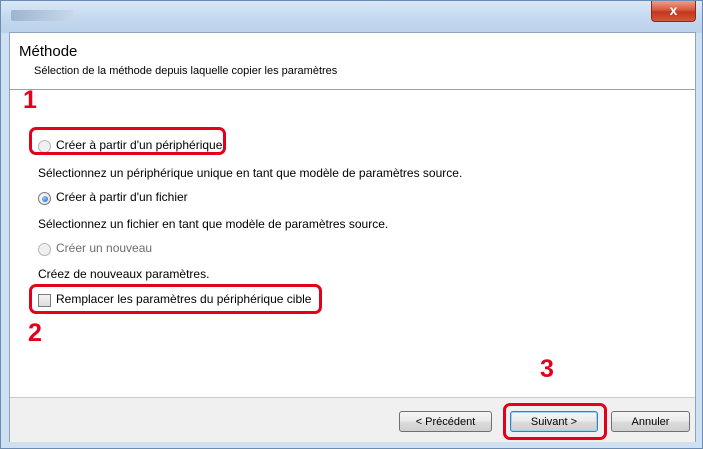  Describe the element at coordinates (122, 197) in the screenshot. I see `radio-label-create-from-file: Créer à partir d'un fichier` at that location.